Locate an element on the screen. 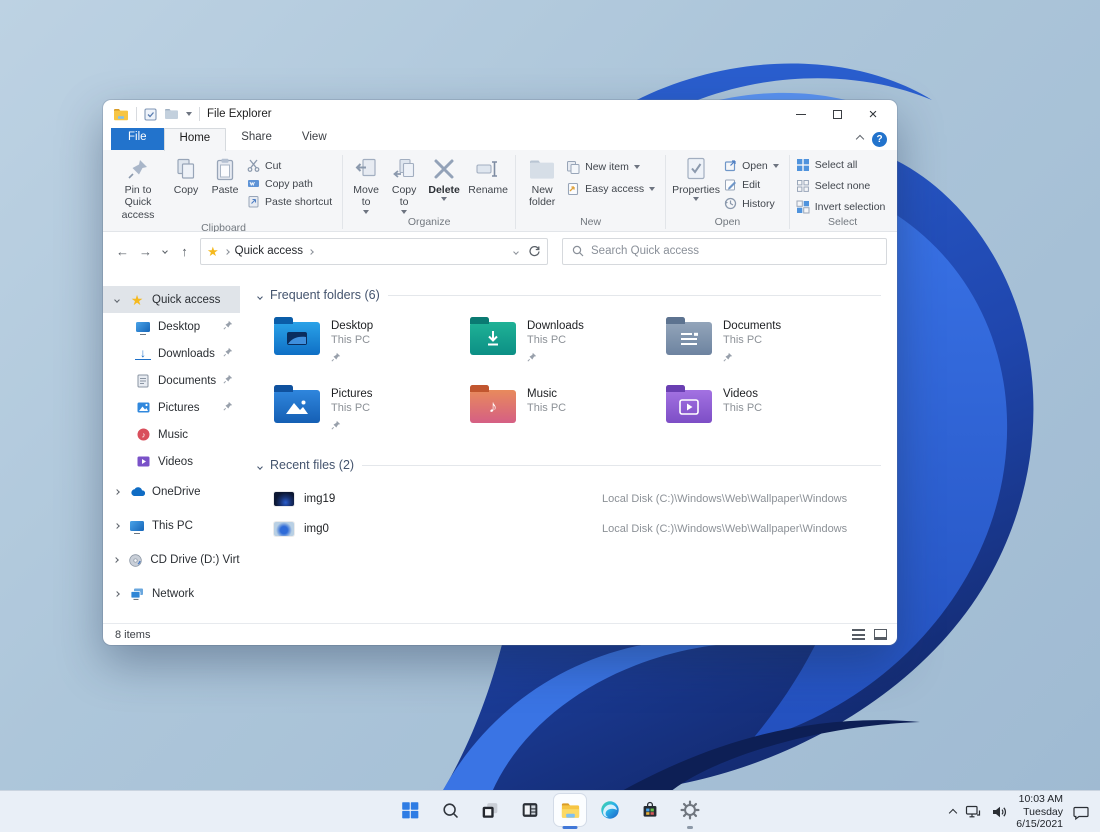 The height and width of the screenshot is (832, 1100). copy-path-button: Copy path is located at coordinates (291, 183).